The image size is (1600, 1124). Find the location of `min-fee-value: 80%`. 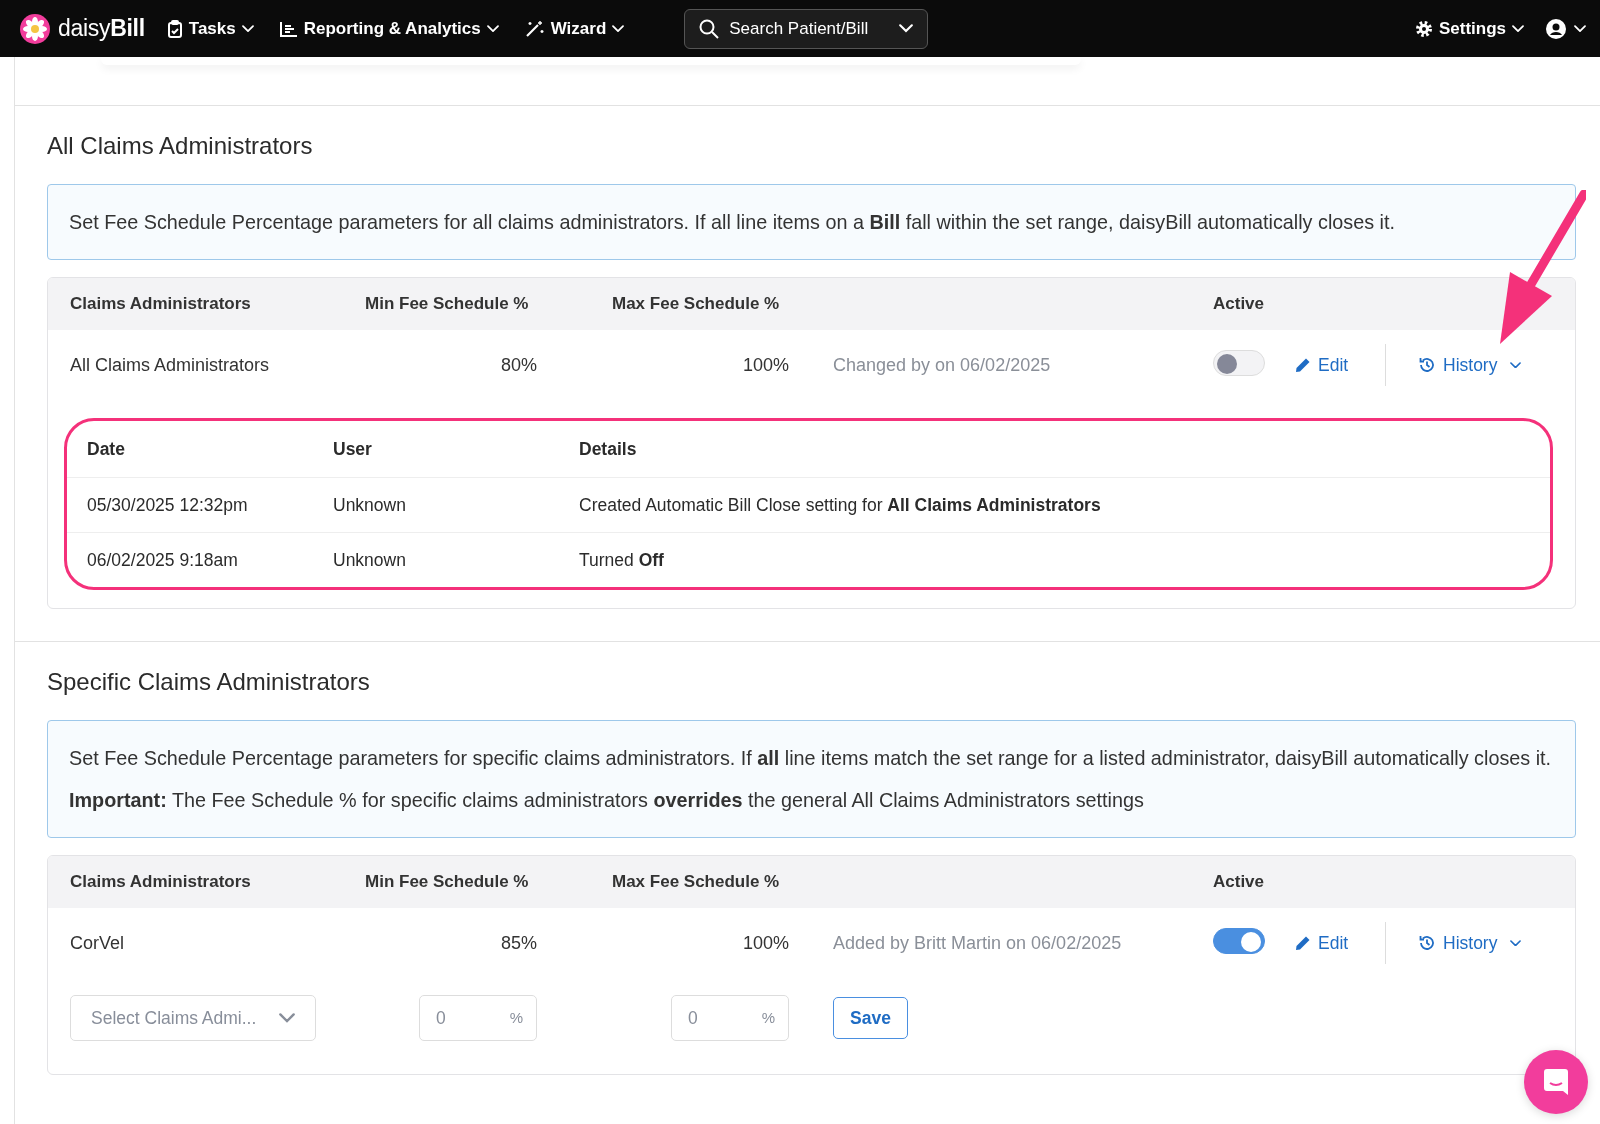

min-fee-value: 80% is located at coordinates (518, 365).